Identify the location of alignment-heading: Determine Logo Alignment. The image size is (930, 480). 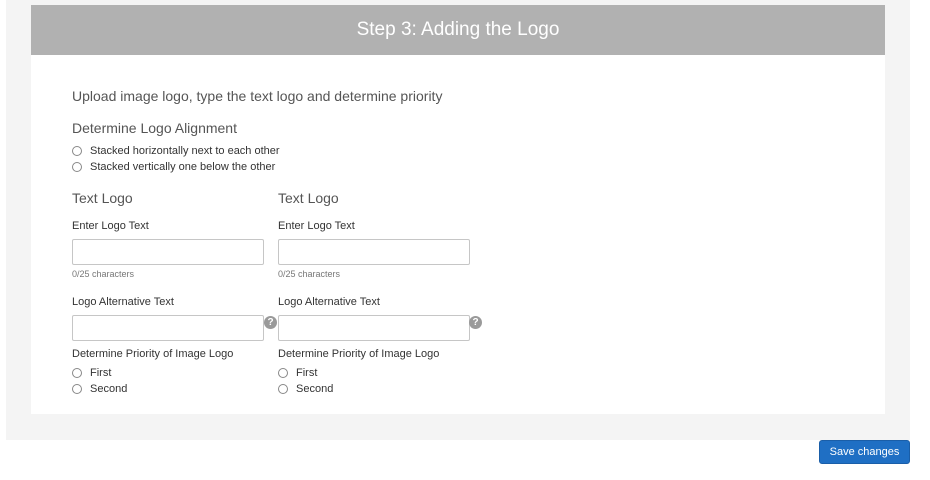
(154, 128).